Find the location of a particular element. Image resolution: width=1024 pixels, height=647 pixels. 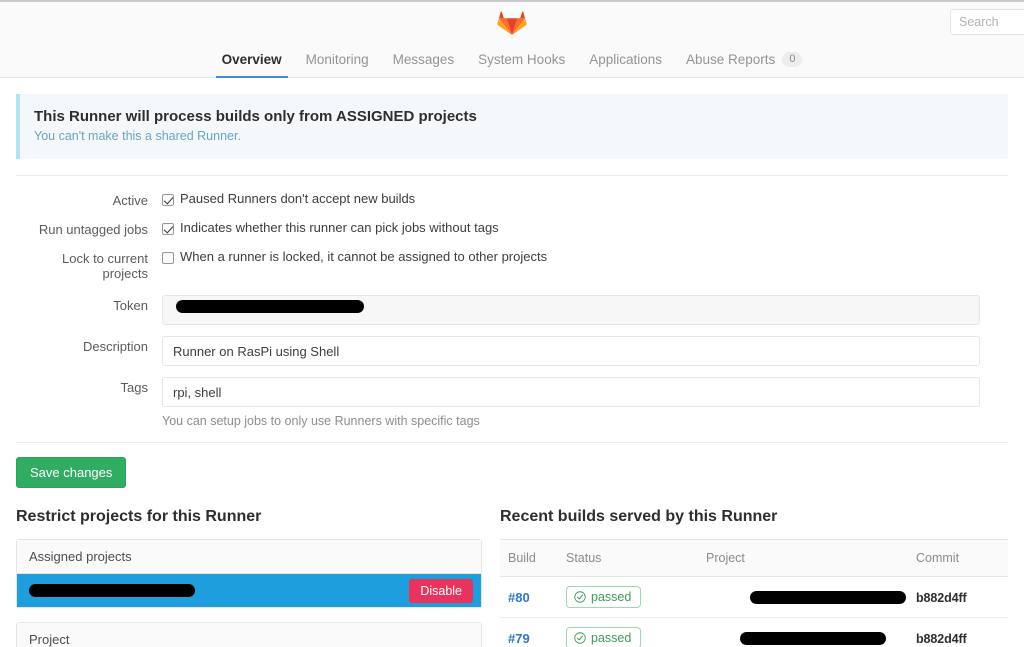

run-untagged-jobs-checkbox is located at coordinates (168, 229).